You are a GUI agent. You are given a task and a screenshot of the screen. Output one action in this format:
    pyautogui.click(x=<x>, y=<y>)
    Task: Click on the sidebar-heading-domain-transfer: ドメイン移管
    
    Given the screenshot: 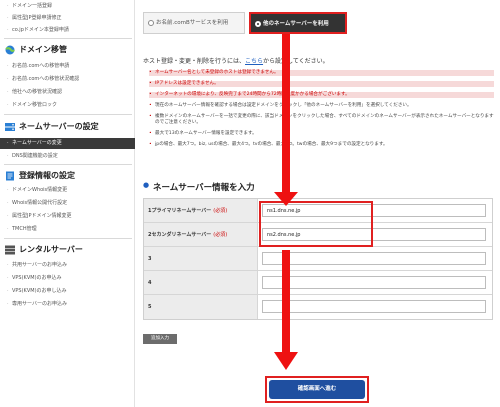 What is the action you would take?
    pyautogui.click(x=35, y=50)
    